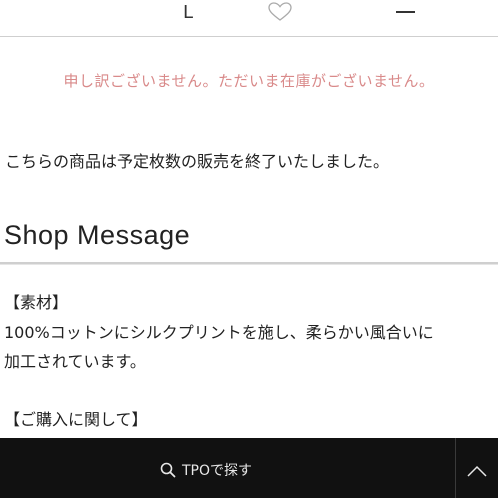 This screenshot has height=498, width=498. Describe the element at coordinates (76, 419) in the screenshot. I see `shop-message-line: 【ご購入に関して】` at that location.